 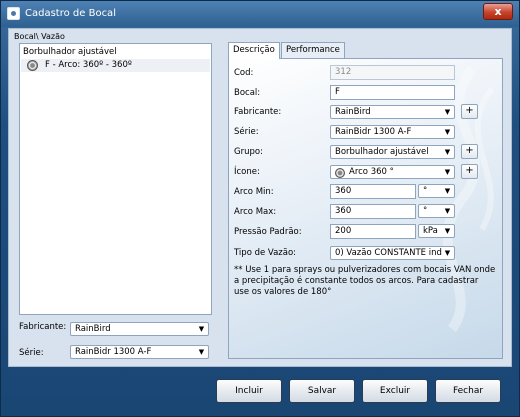 I want to click on fabricante-label: Fabricante:, so click(x=258, y=112).